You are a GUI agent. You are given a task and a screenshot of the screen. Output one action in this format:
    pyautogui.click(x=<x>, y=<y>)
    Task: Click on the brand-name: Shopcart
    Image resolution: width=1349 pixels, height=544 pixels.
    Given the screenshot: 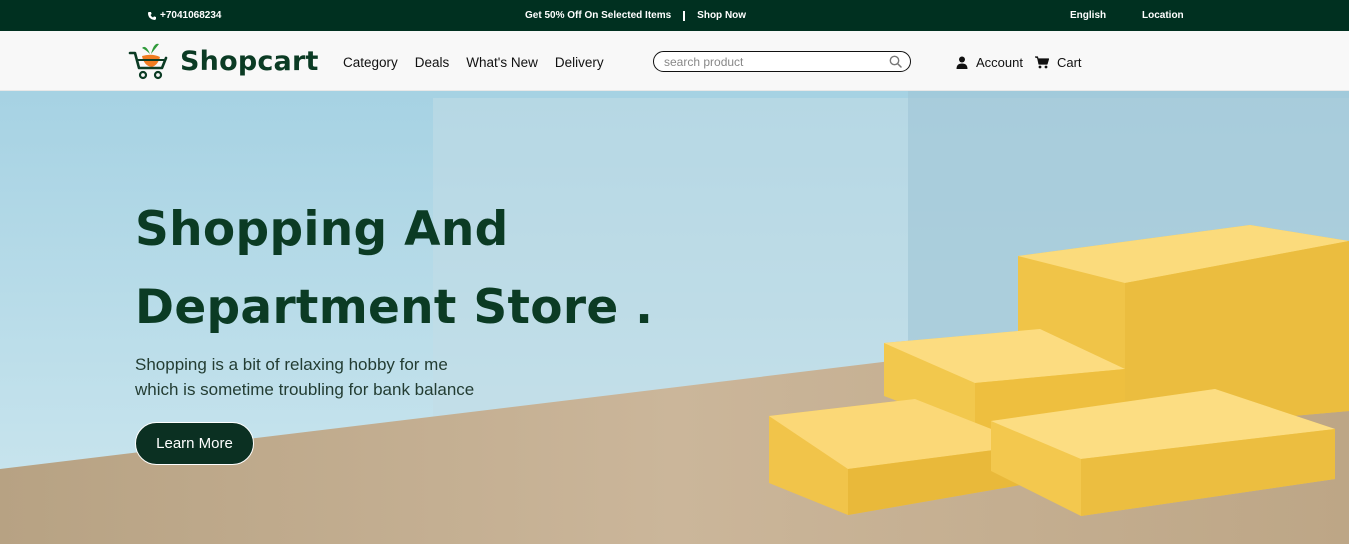 What is the action you would take?
    pyautogui.click(x=249, y=61)
    